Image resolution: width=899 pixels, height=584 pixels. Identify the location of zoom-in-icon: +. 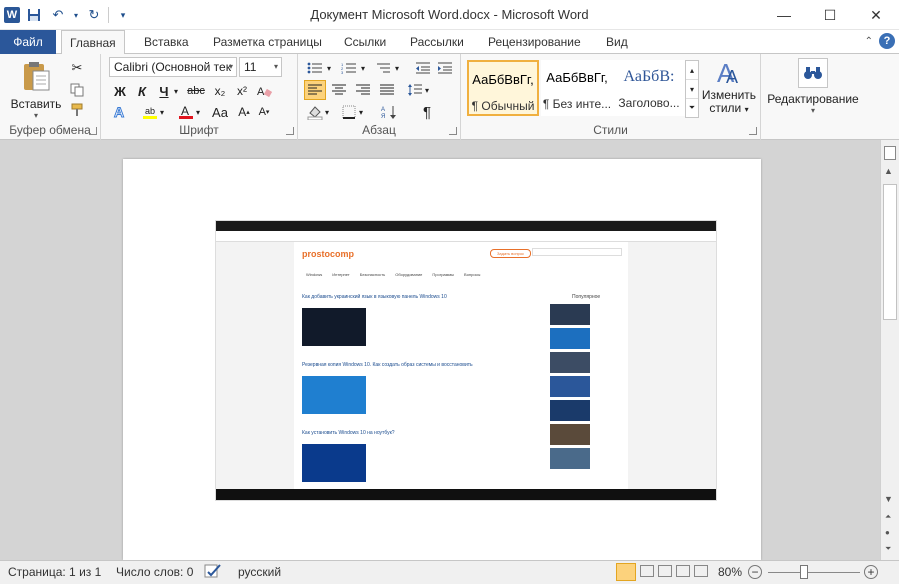
(871, 572).